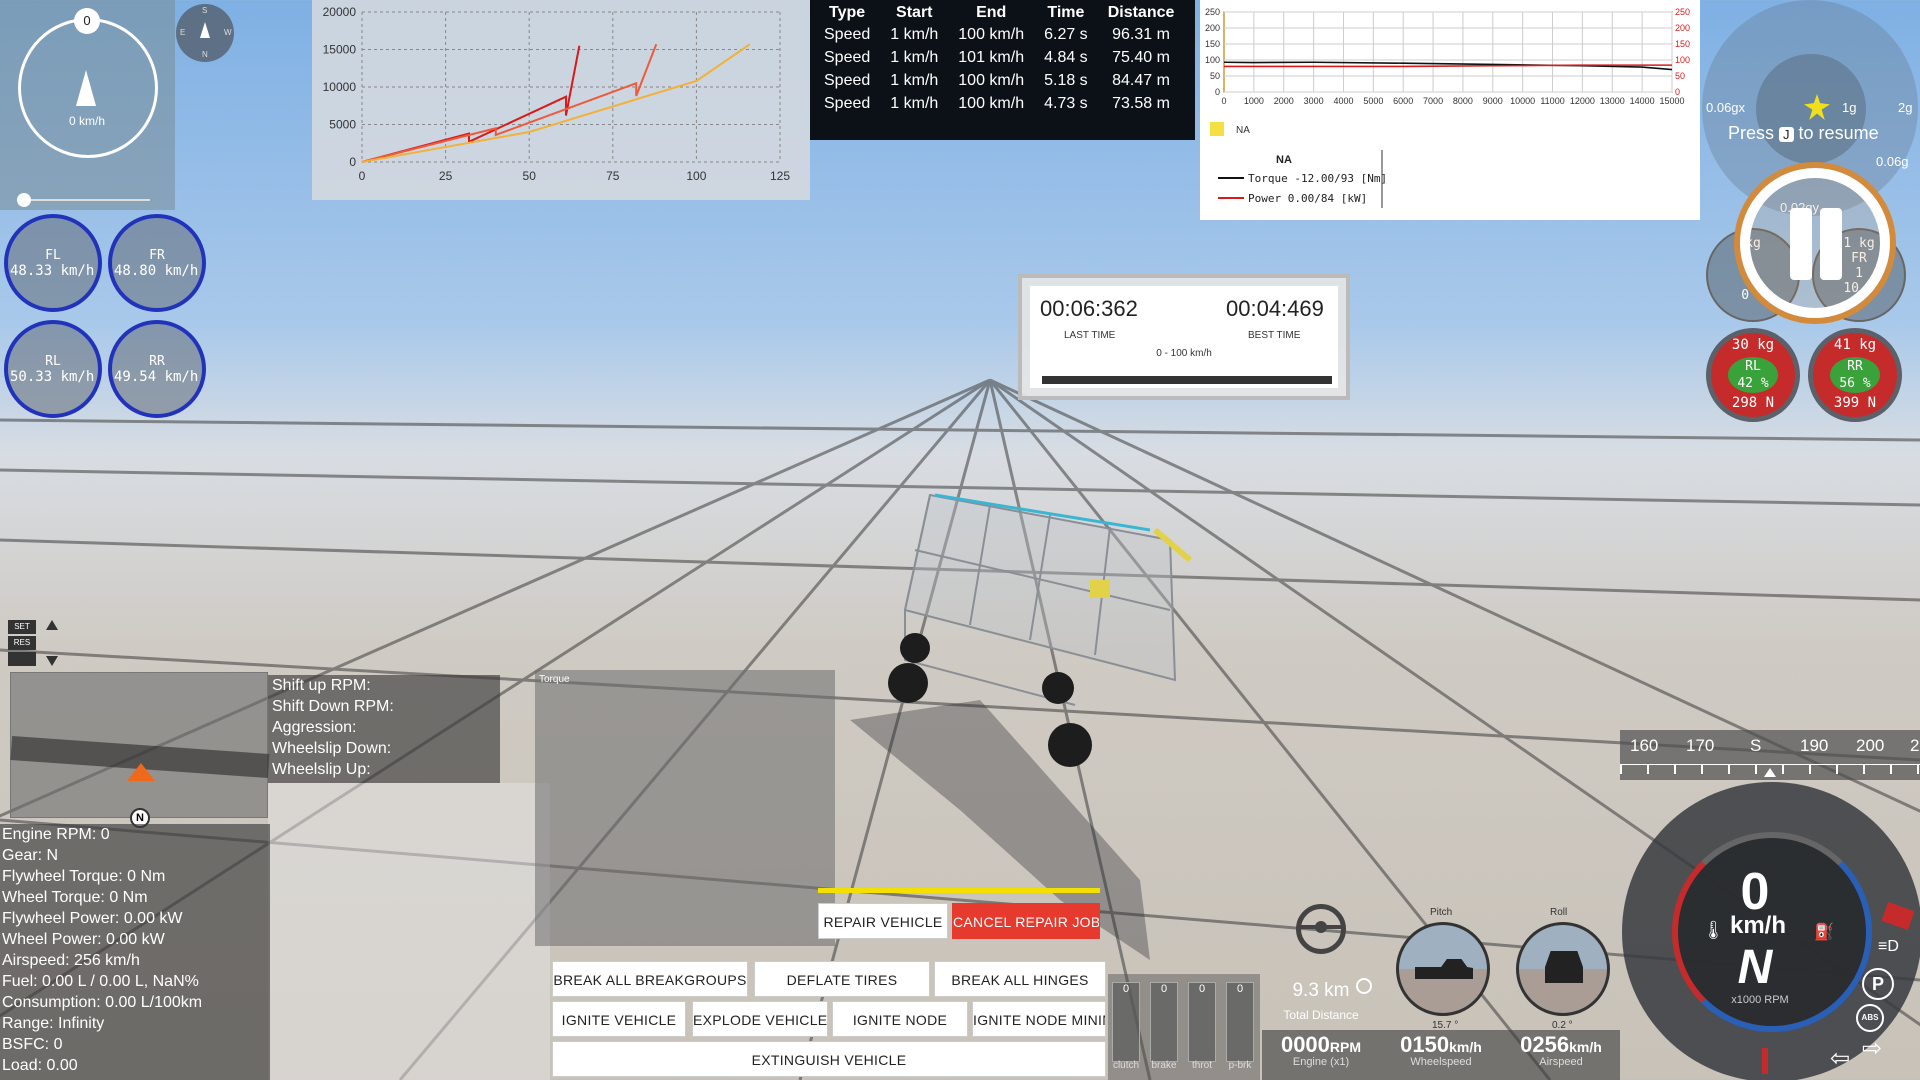 This screenshot has width=1920, height=1080. Describe the element at coordinates (842, 979) in the screenshot. I see `deflate-tires-button: DEFLATE TIRES` at that location.